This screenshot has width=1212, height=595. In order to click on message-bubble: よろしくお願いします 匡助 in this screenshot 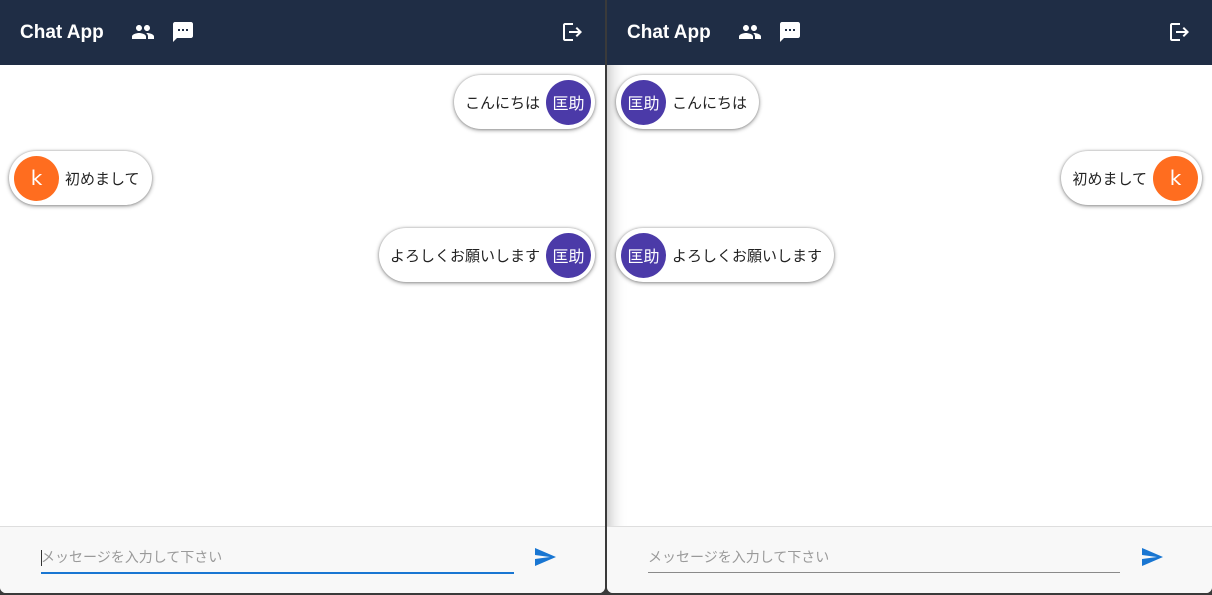, I will do `click(486, 255)`.